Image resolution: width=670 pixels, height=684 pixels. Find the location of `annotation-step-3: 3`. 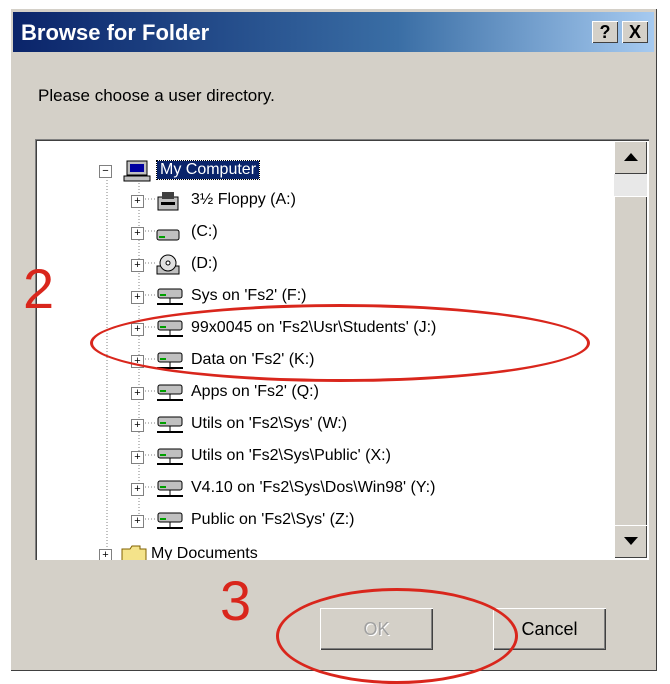

annotation-step-3: 3 is located at coordinates (236, 600).